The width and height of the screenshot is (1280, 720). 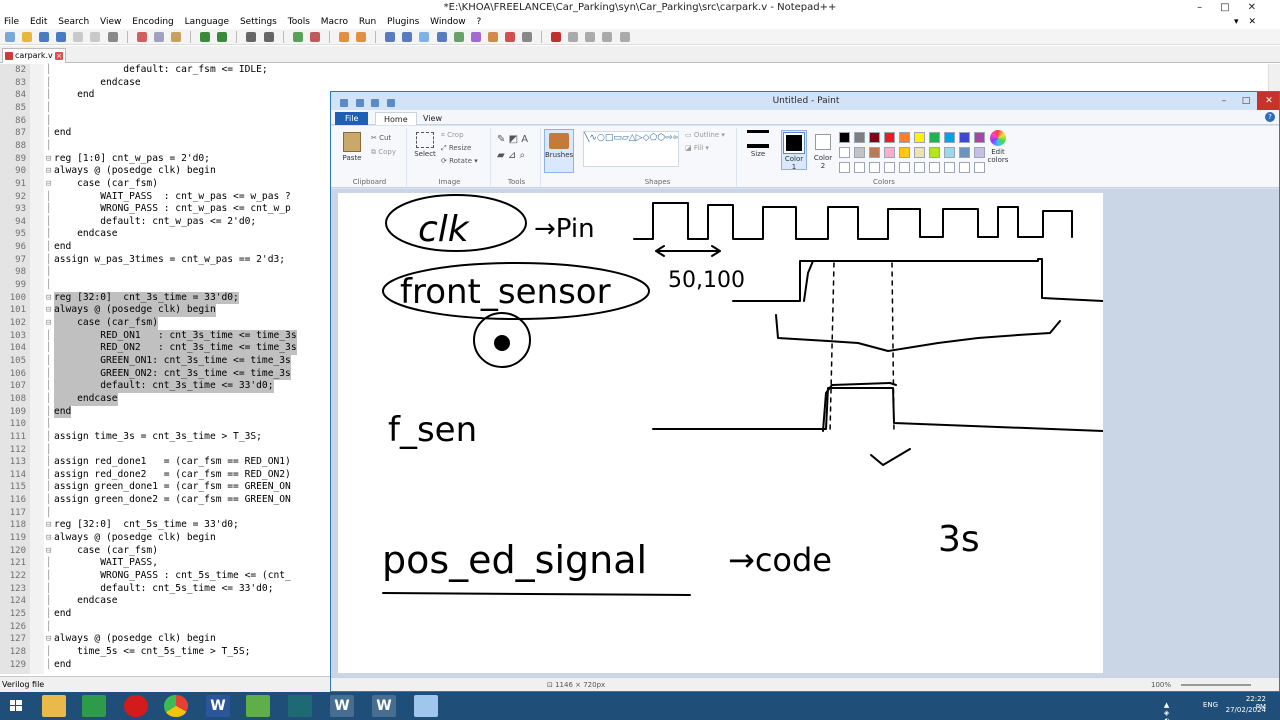 I want to click on quick-redo-icon, so click(x=391, y=103).